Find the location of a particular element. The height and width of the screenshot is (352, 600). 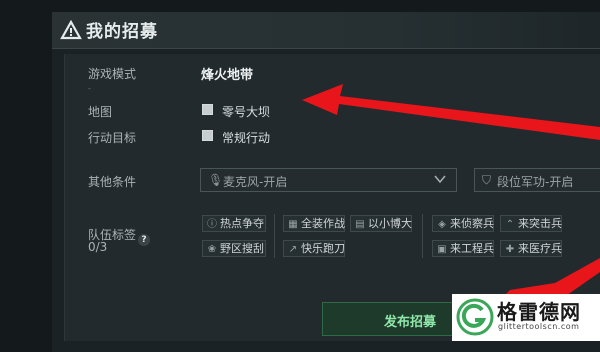

watermark-logo-icon is located at coordinates (475, 317).